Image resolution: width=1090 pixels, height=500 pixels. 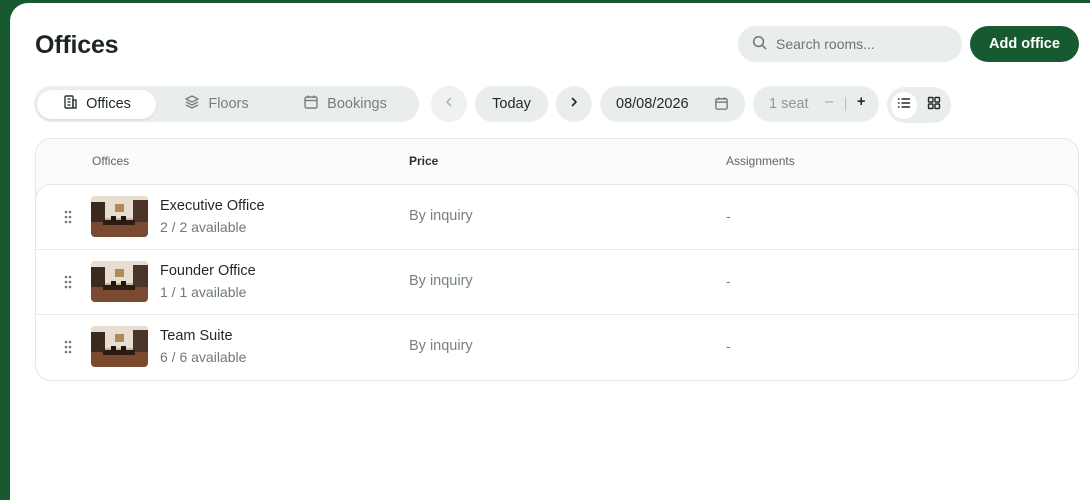 I want to click on divider, so click(x=845, y=104).